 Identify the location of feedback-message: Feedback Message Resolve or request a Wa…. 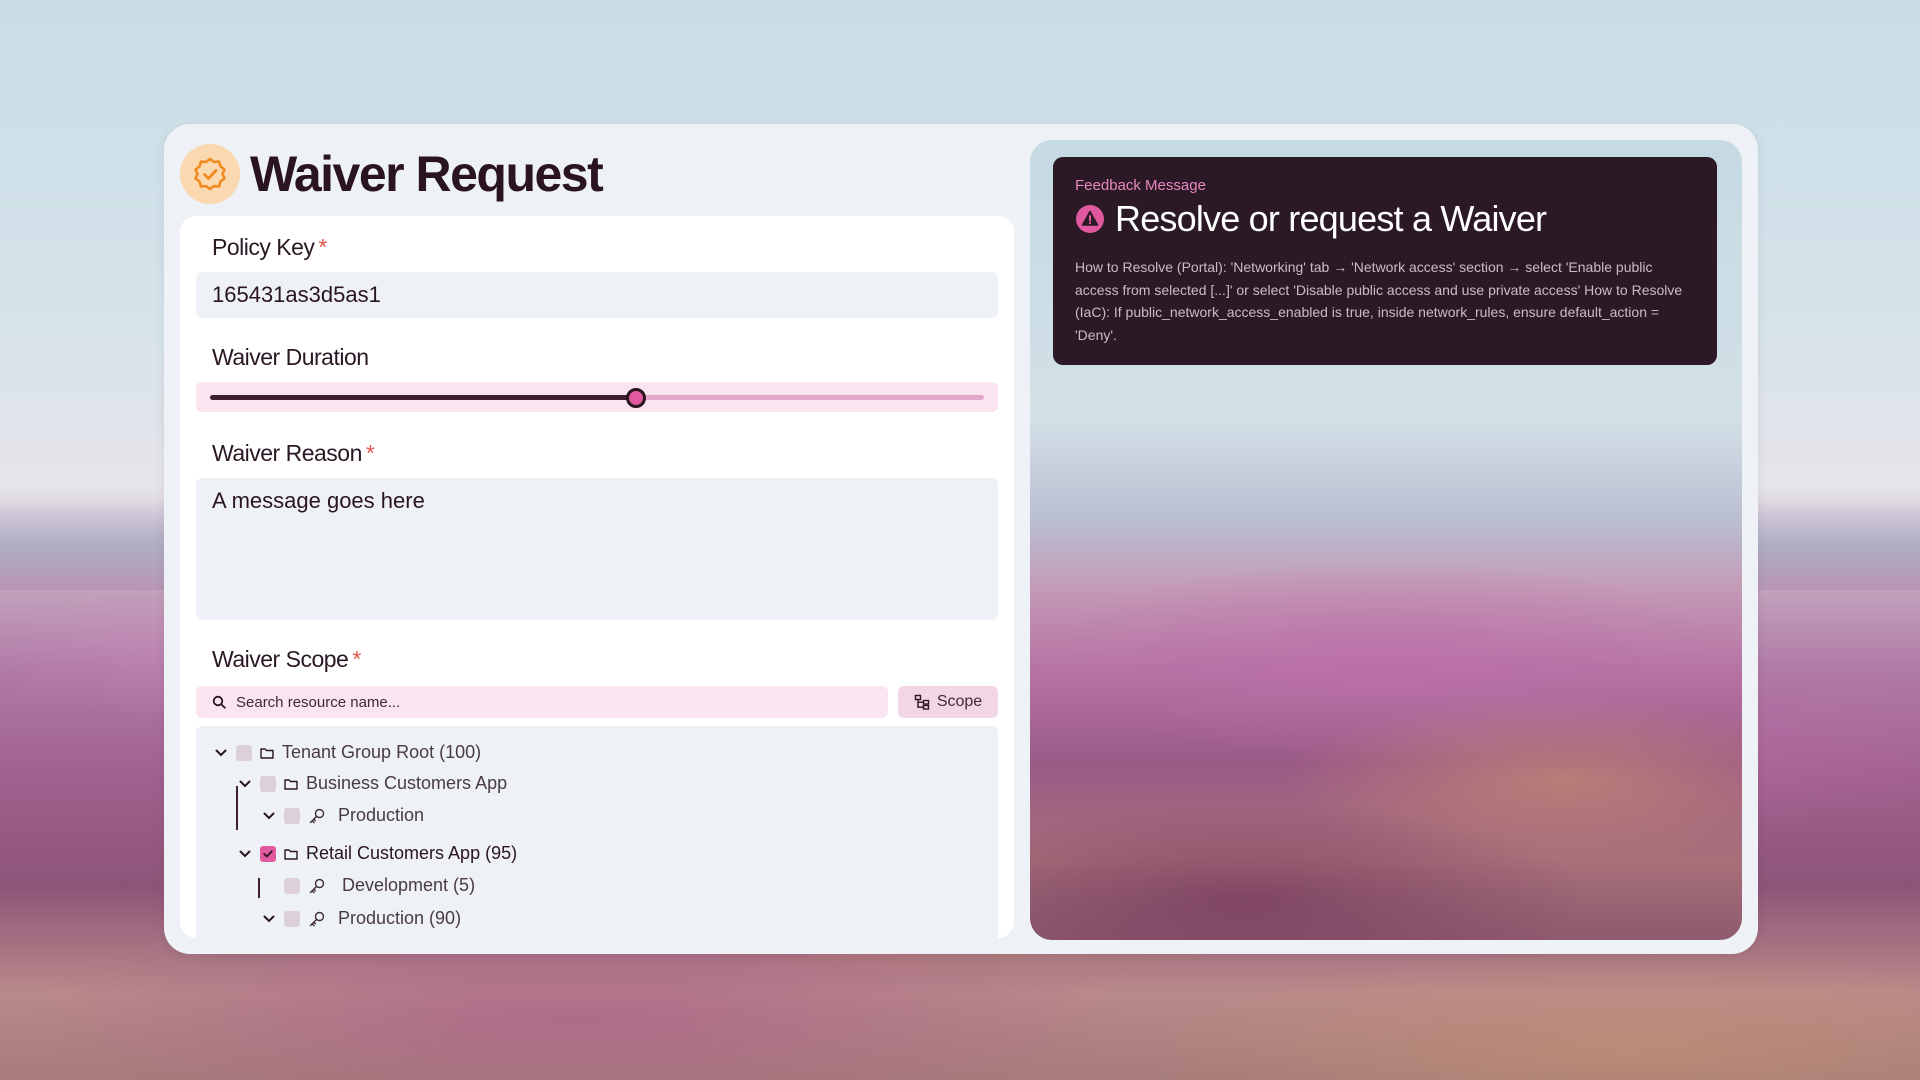
(1385, 261).